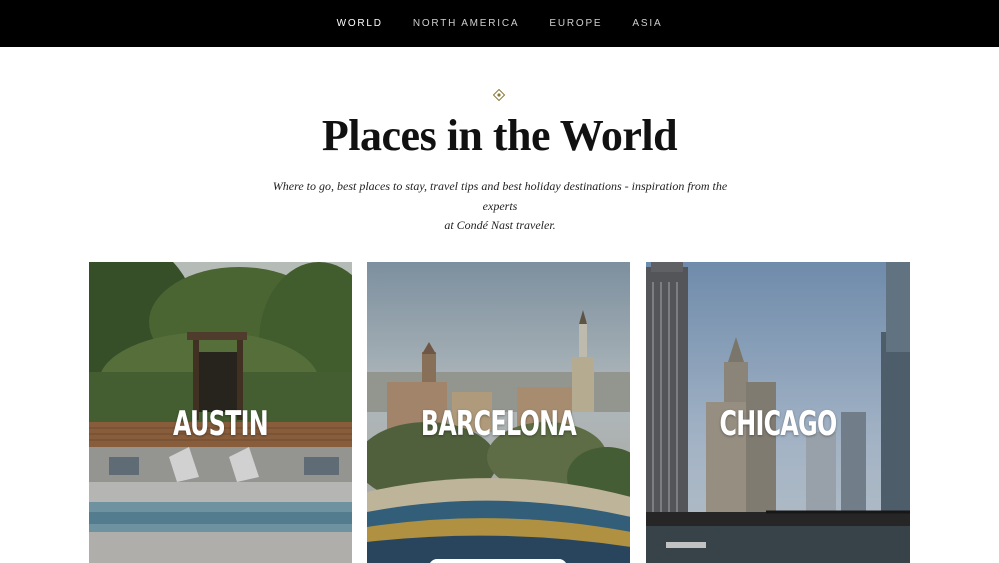 The width and height of the screenshot is (999, 563). I want to click on nav-item-asia: ASIA, so click(647, 23).